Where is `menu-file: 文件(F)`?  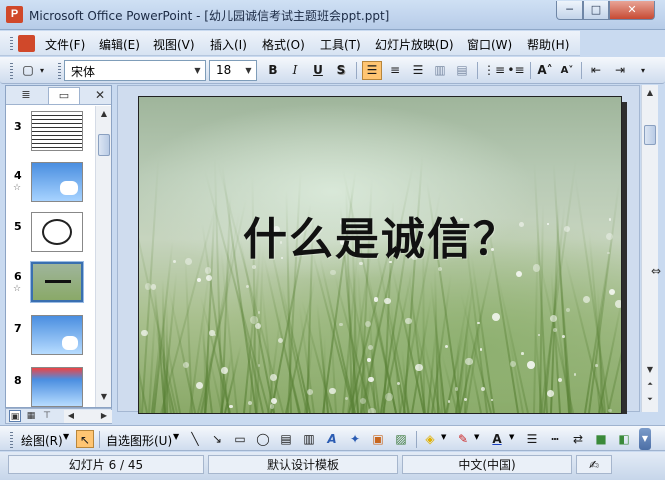
menu-file: 文件(F) is located at coordinates (65, 44).